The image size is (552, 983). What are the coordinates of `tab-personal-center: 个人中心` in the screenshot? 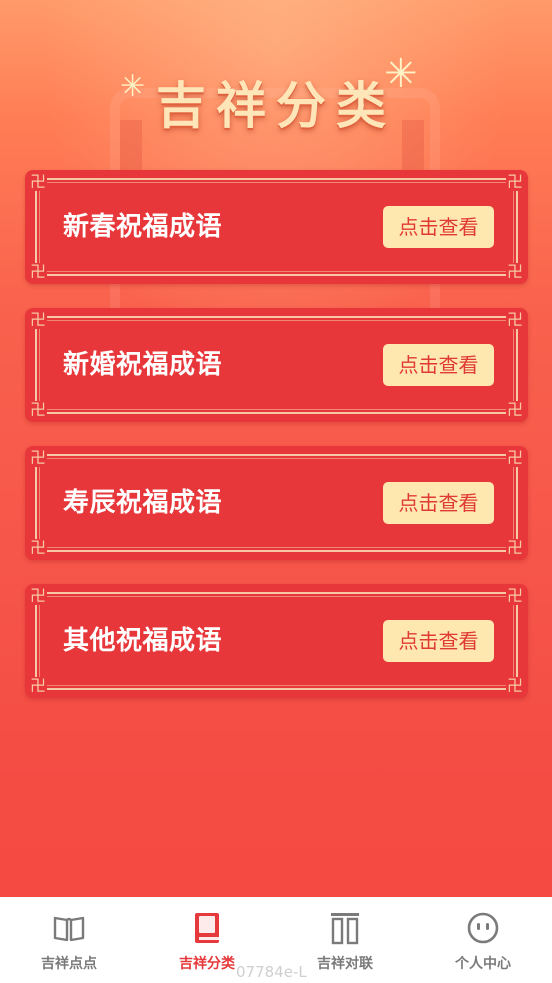 It's located at (483, 940).